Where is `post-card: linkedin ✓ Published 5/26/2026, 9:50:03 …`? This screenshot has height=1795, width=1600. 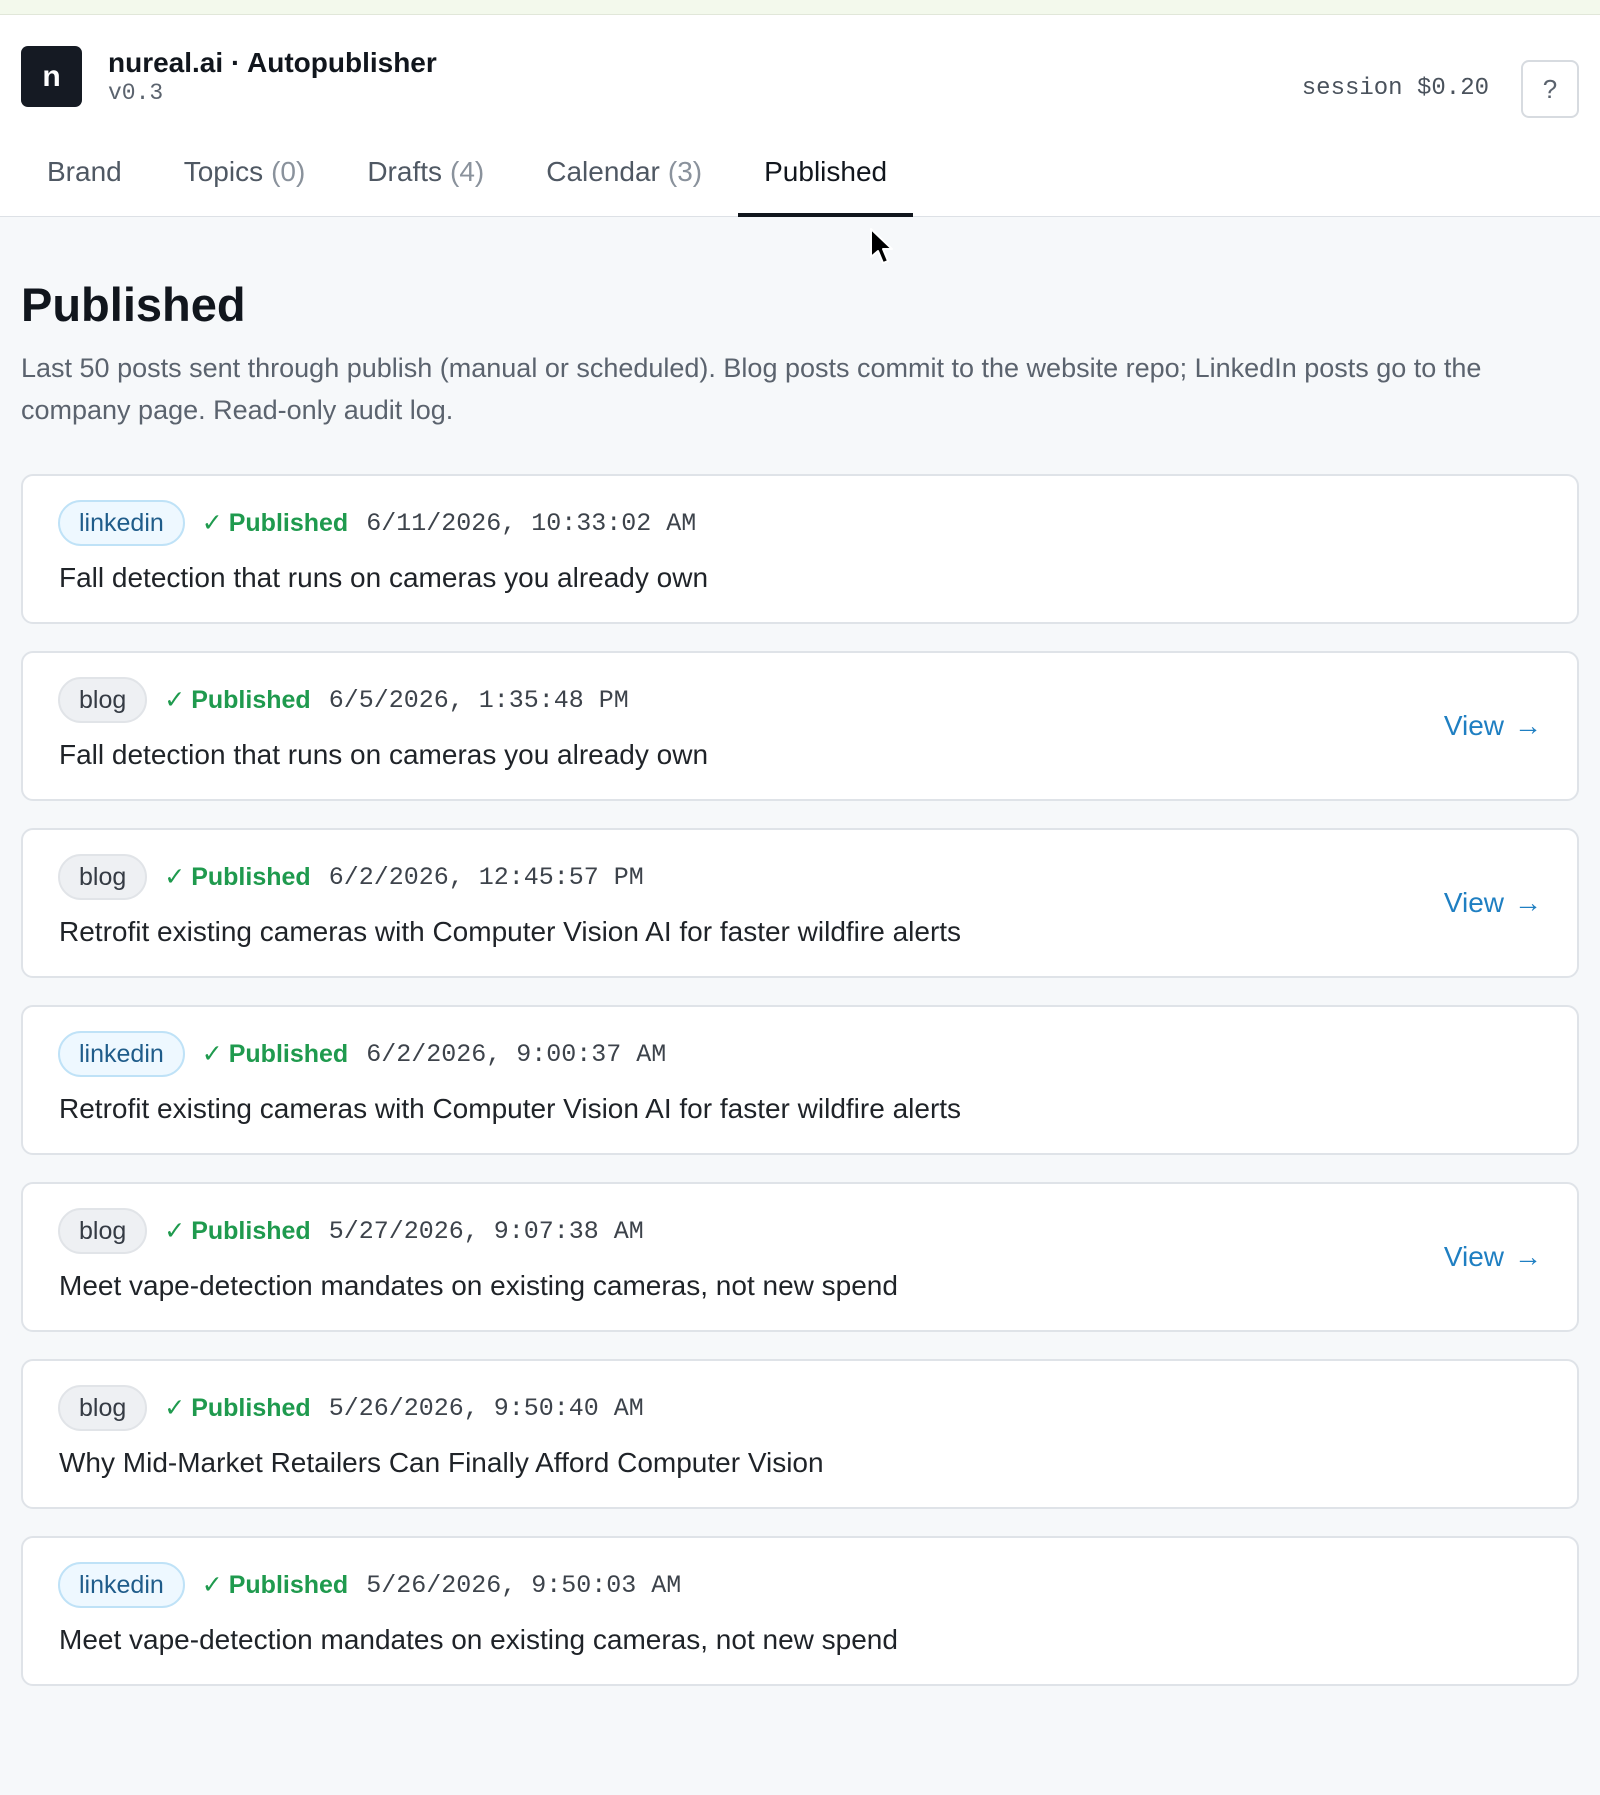
post-card: linkedin ✓ Published 5/26/2026, 9:50:03 … is located at coordinates (800, 1611).